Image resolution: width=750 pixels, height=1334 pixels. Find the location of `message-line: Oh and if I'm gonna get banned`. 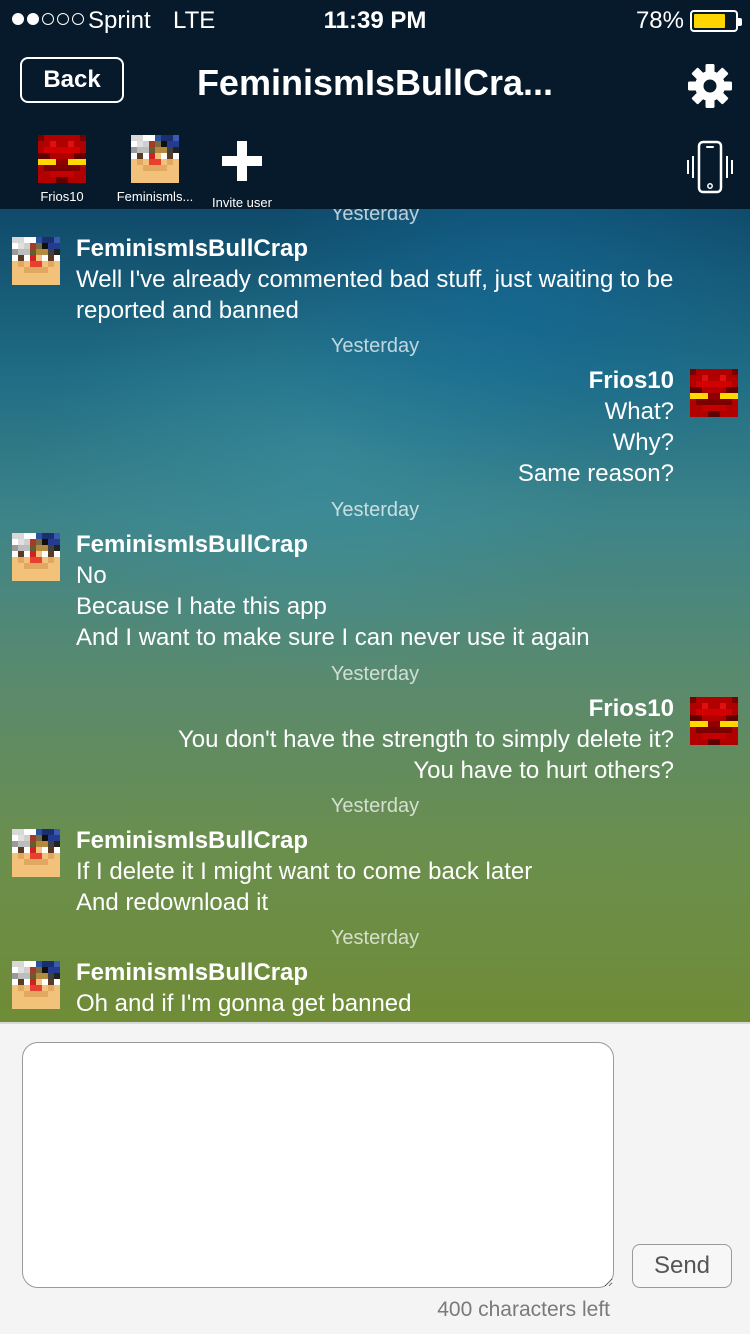

message-line: Oh and if I'm gonna get banned is located at coordinates (244, 1003).